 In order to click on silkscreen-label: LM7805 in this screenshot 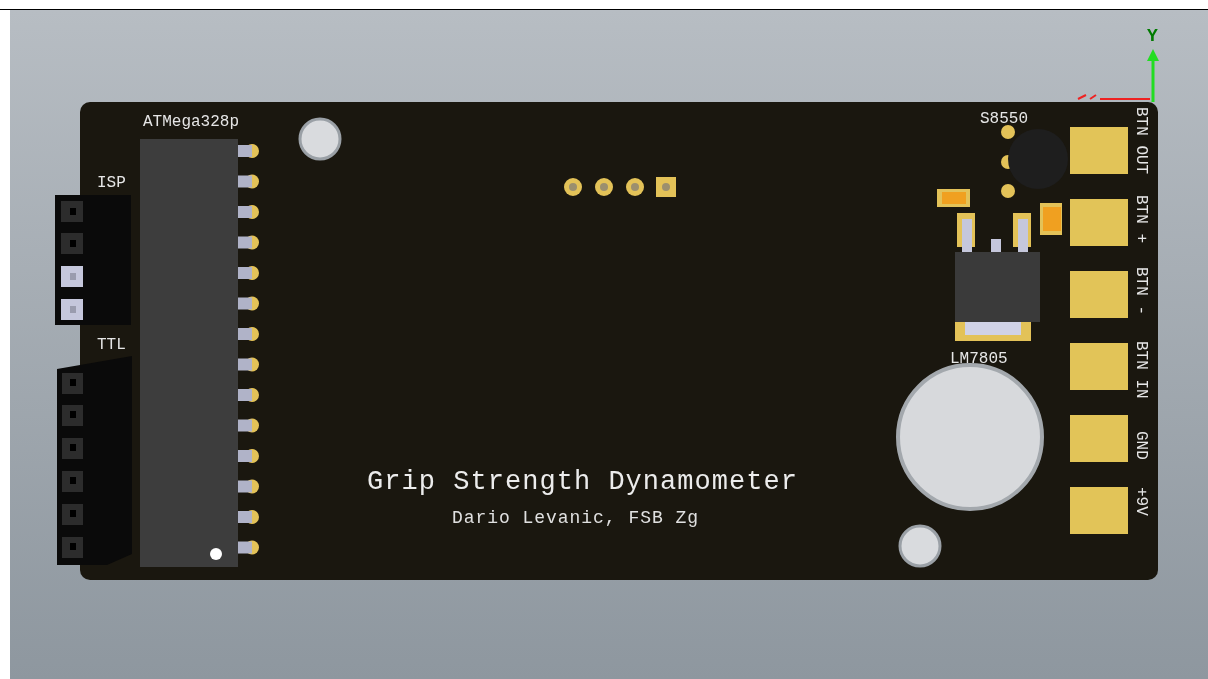, I will do `click(979, 359)`.